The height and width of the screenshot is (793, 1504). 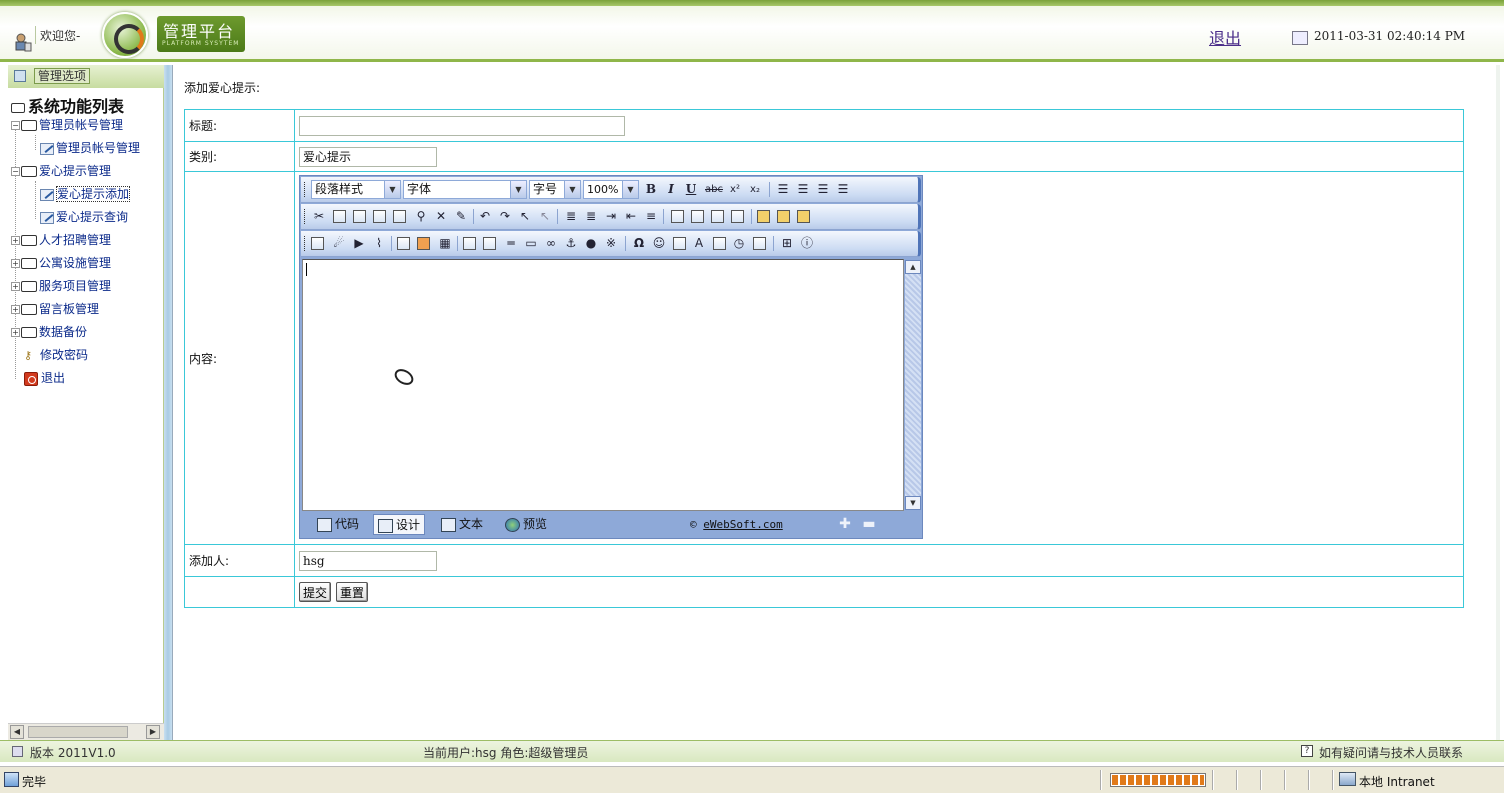 What do you see at coordinates (55, 309) in the screenshot?
I see `sidebar-item-message-board: + 留言板管理` at bounding box center [55, 309].